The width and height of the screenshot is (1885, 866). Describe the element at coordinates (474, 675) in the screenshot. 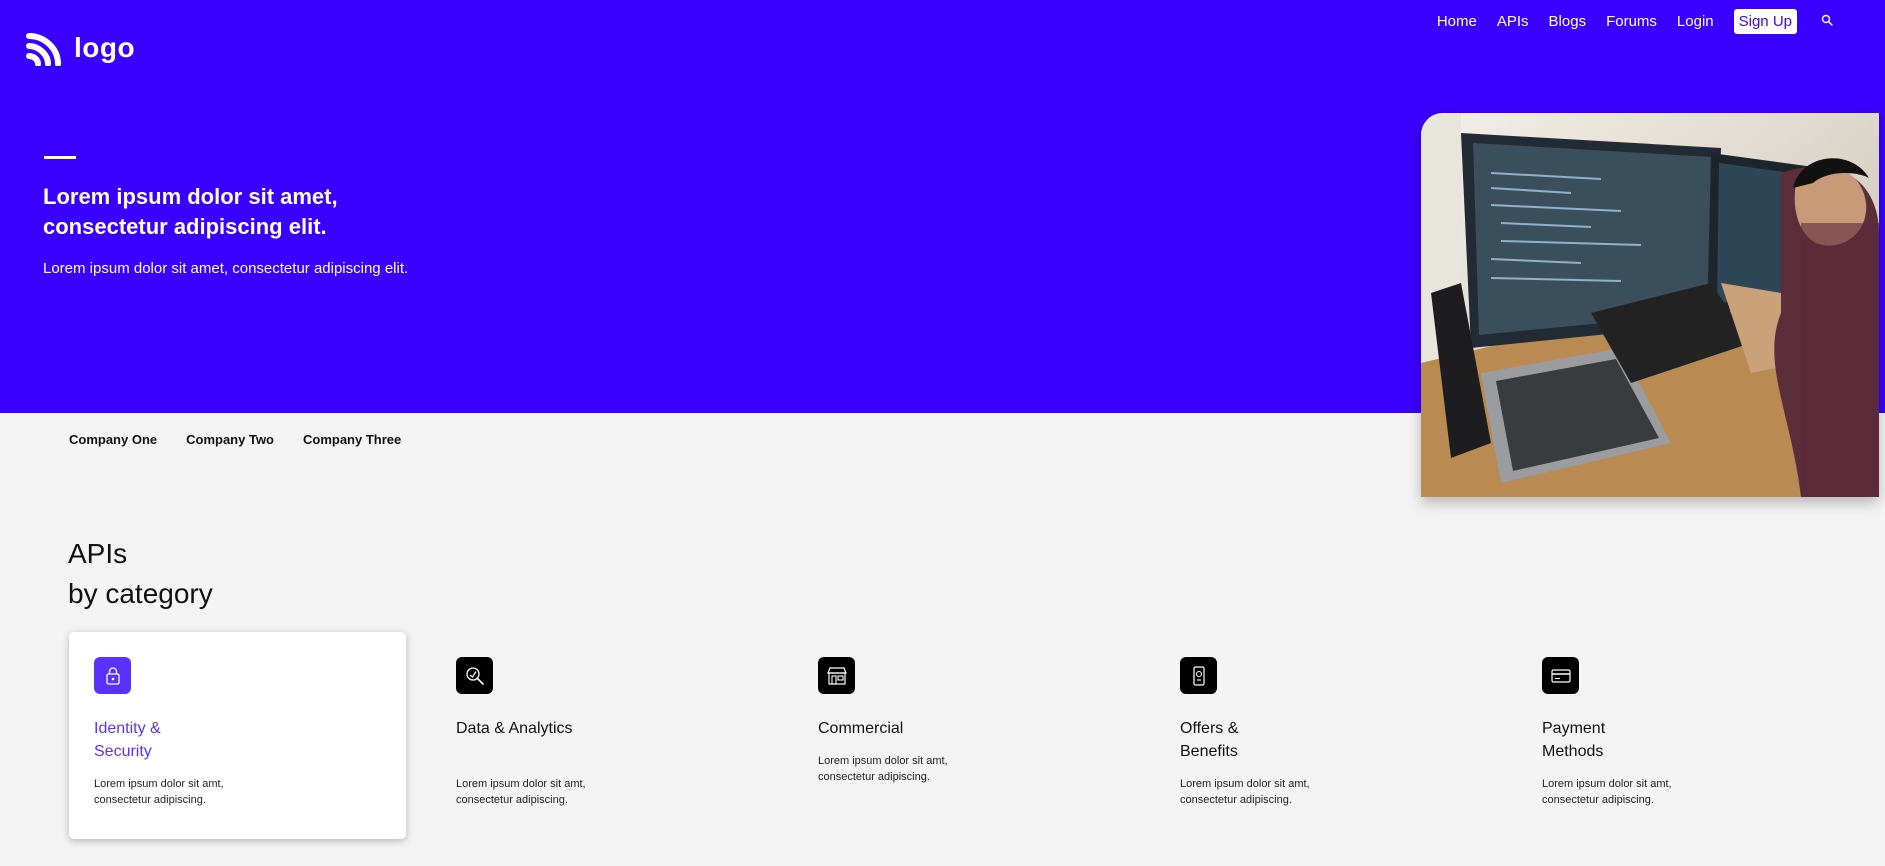

I see `magnifier-chart-icon` at that location.